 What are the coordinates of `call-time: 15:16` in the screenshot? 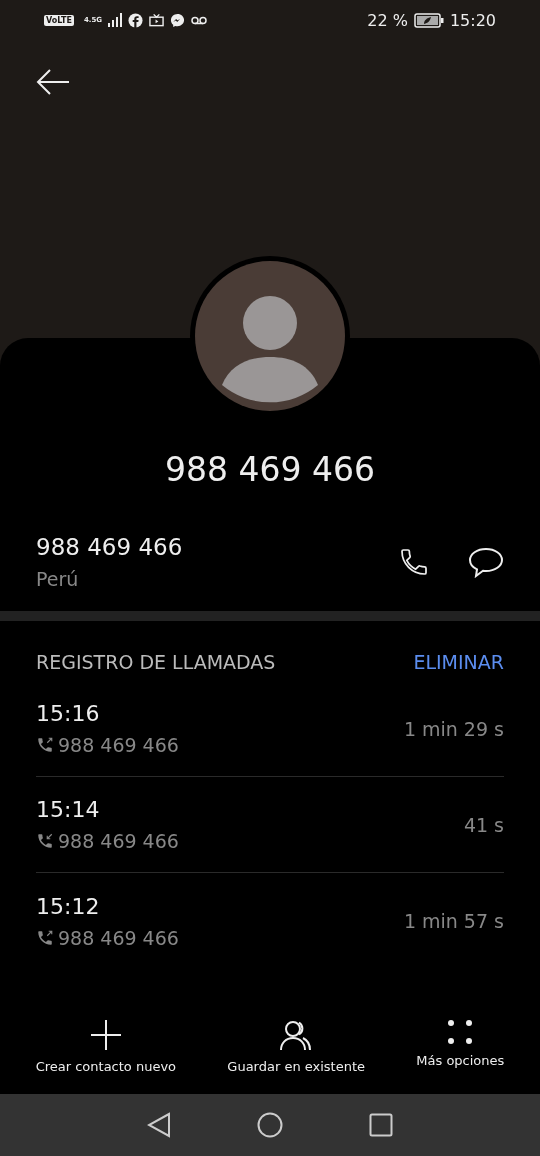 It's located at (68, 713).